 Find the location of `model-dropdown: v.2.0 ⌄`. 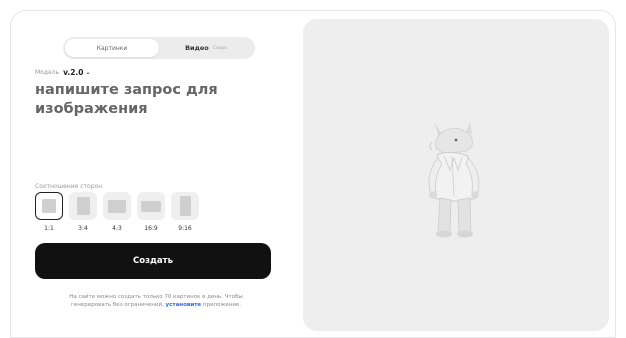

model-dropdown: v.2.0 ⌄ is located at coordinates (76, 72).